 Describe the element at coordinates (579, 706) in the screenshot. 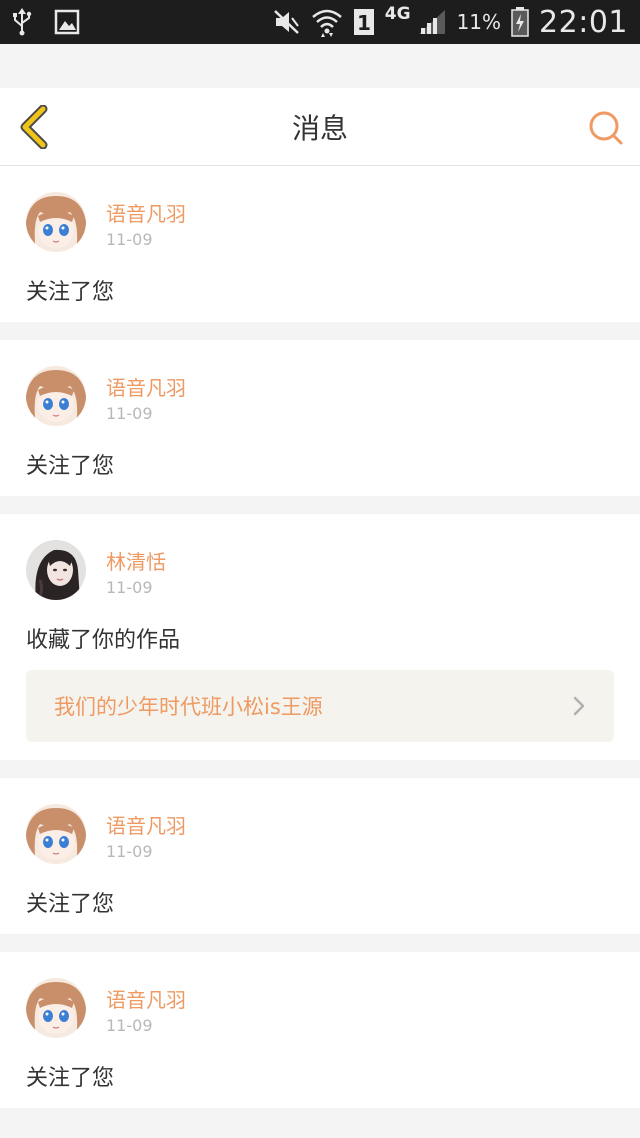

I see `chevron-right-icon` at that location.